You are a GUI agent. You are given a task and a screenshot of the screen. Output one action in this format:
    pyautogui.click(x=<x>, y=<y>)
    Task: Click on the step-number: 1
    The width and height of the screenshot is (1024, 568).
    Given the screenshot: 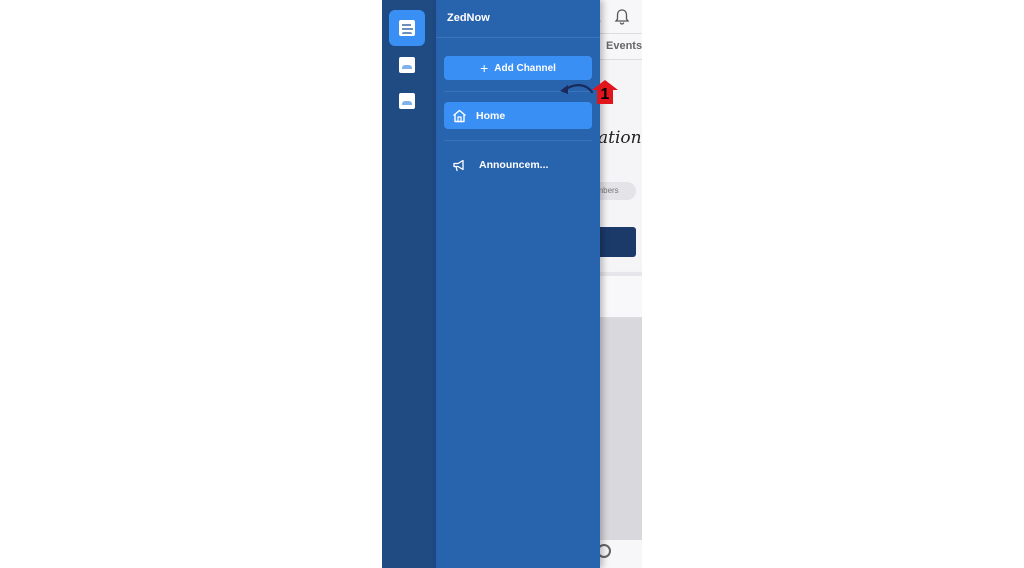 What is the action you would take?
    pyautogui.click(x=605, y=94)
    